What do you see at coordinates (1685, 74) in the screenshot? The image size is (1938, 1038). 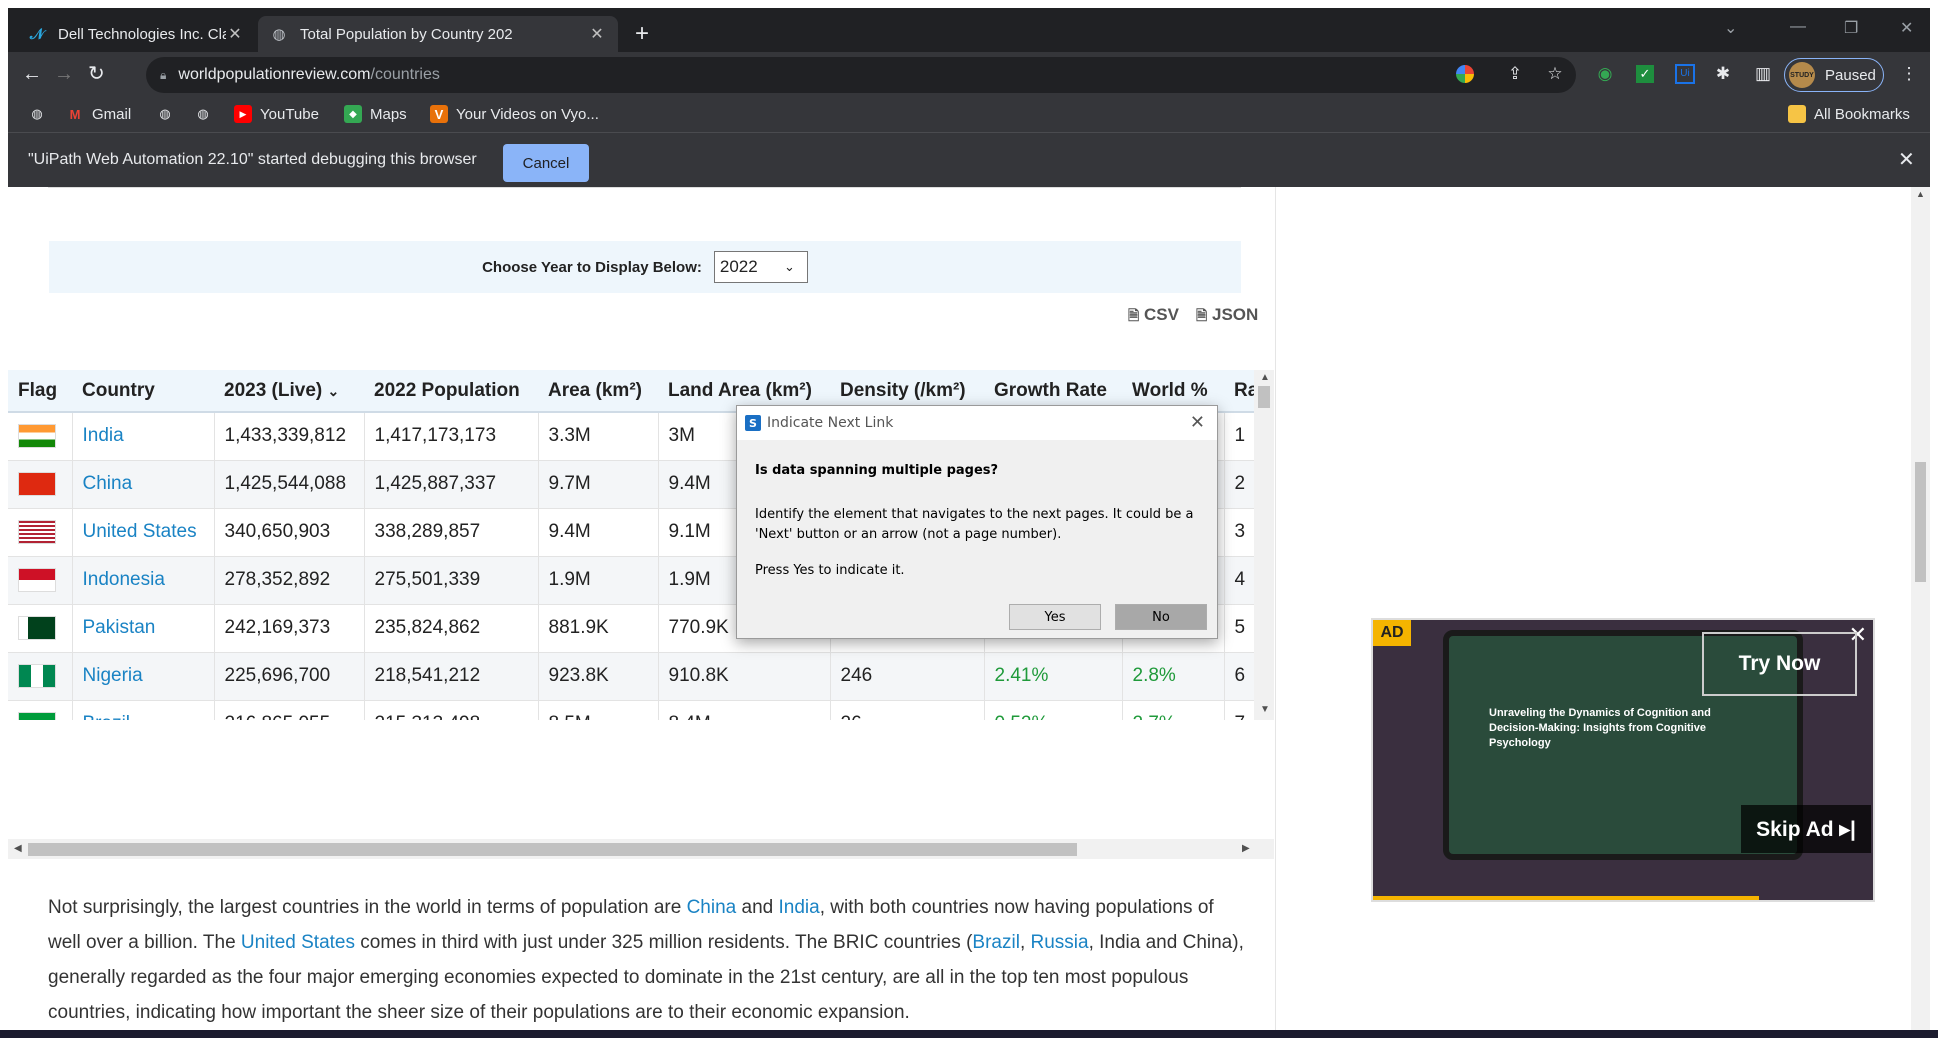 I see `uipath-extension-icon: Ui` at bounding box center [1685, 74].